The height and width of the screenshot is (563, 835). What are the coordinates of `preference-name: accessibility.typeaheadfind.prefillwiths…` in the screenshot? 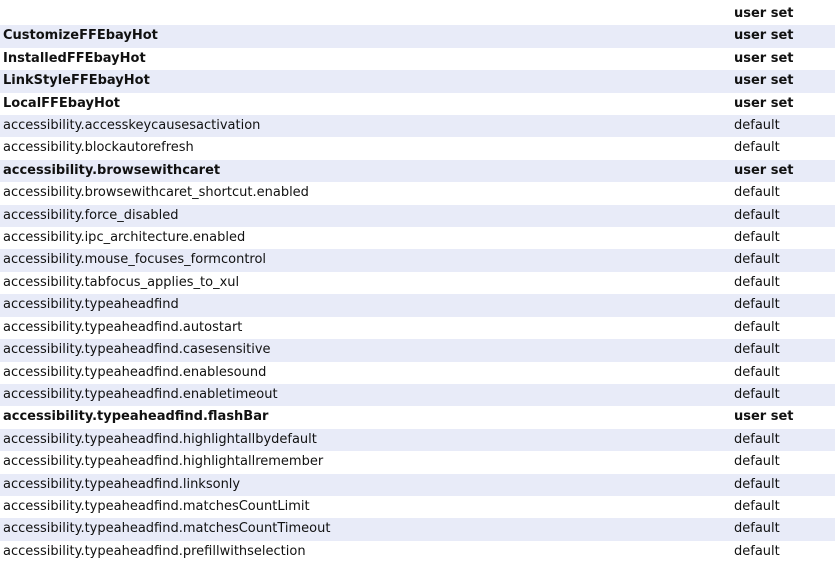 It's located at (154, 551).